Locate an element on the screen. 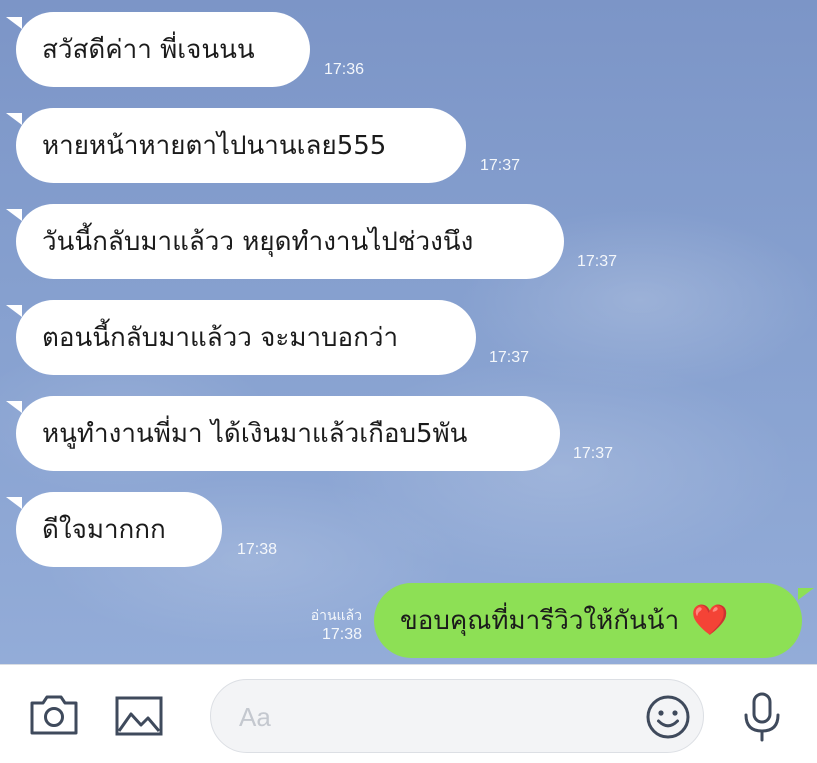 This screenshot has width=817, height=763. message-bubble: ดีใจมากกก is located at coordinates (114, 529).